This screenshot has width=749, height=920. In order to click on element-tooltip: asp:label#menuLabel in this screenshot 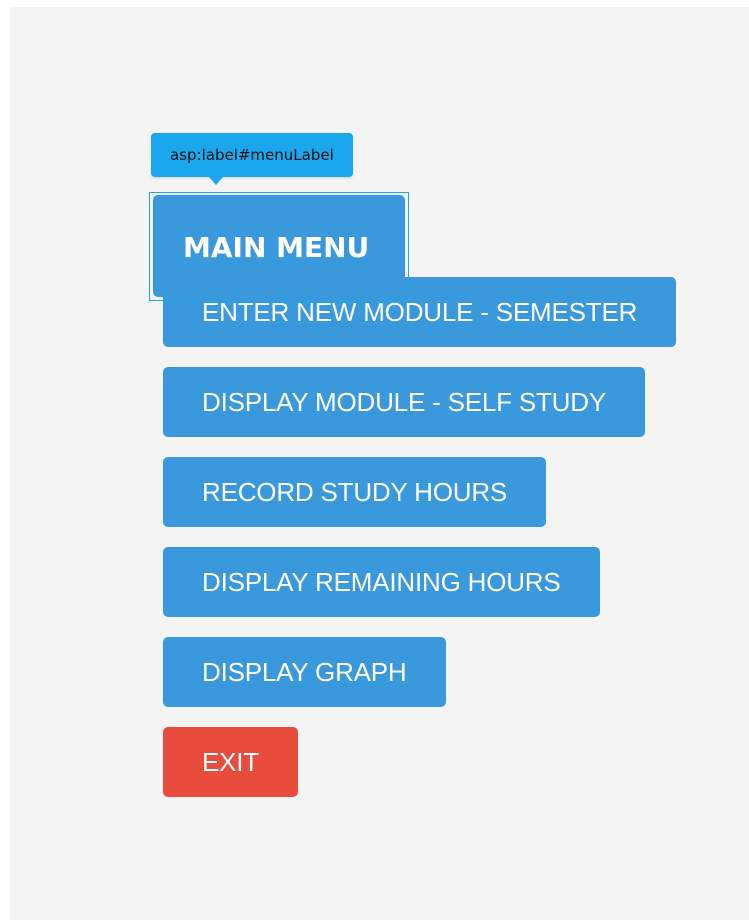, I will do `click(252, 155)`.